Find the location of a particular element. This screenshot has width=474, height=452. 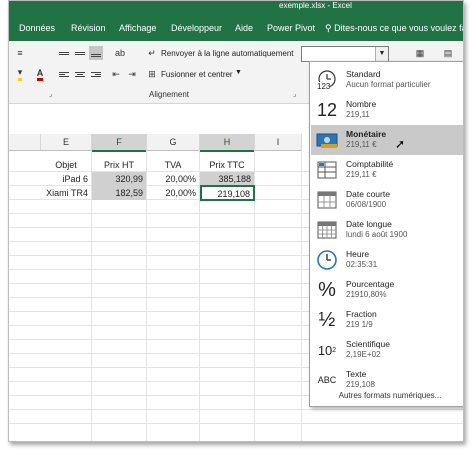

format-option-nombre: 12 Nombre 219,11 is located at coordinates (387, 110).